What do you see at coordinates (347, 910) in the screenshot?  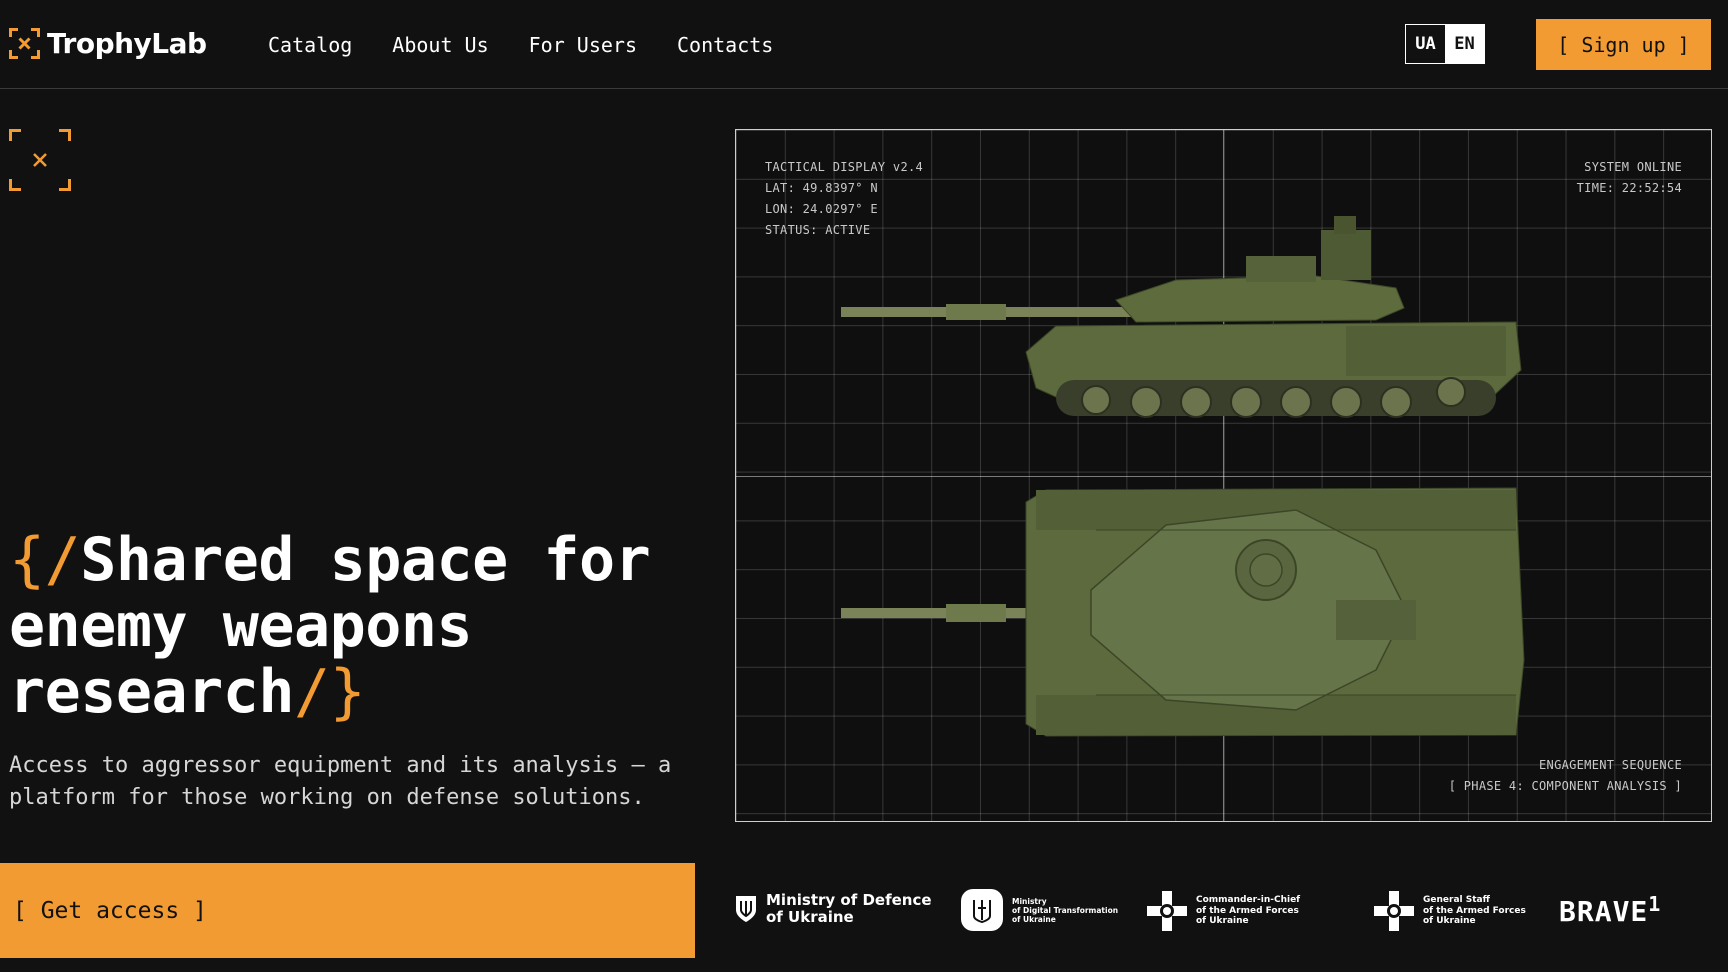 I see `get-access-button: [ Get access ]` at bounding box center [347, 910].